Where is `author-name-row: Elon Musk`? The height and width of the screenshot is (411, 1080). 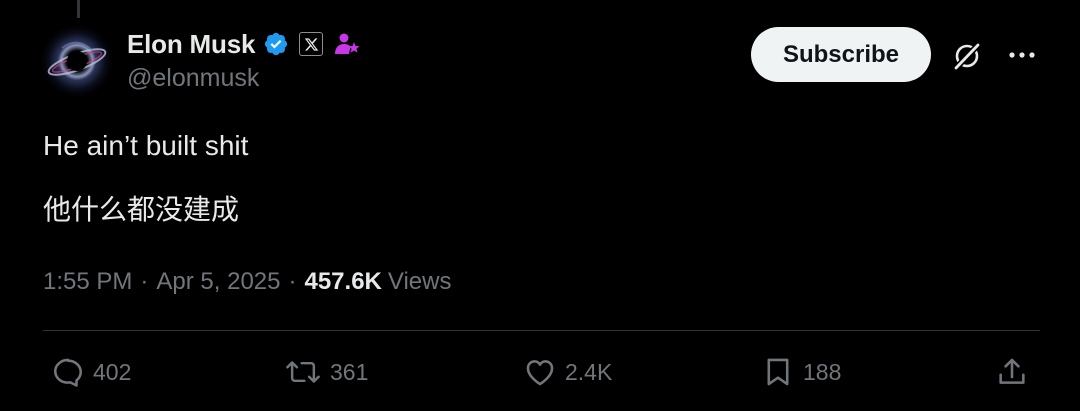 author-name-row: Elon Musk is located at coordinates (244, 44).